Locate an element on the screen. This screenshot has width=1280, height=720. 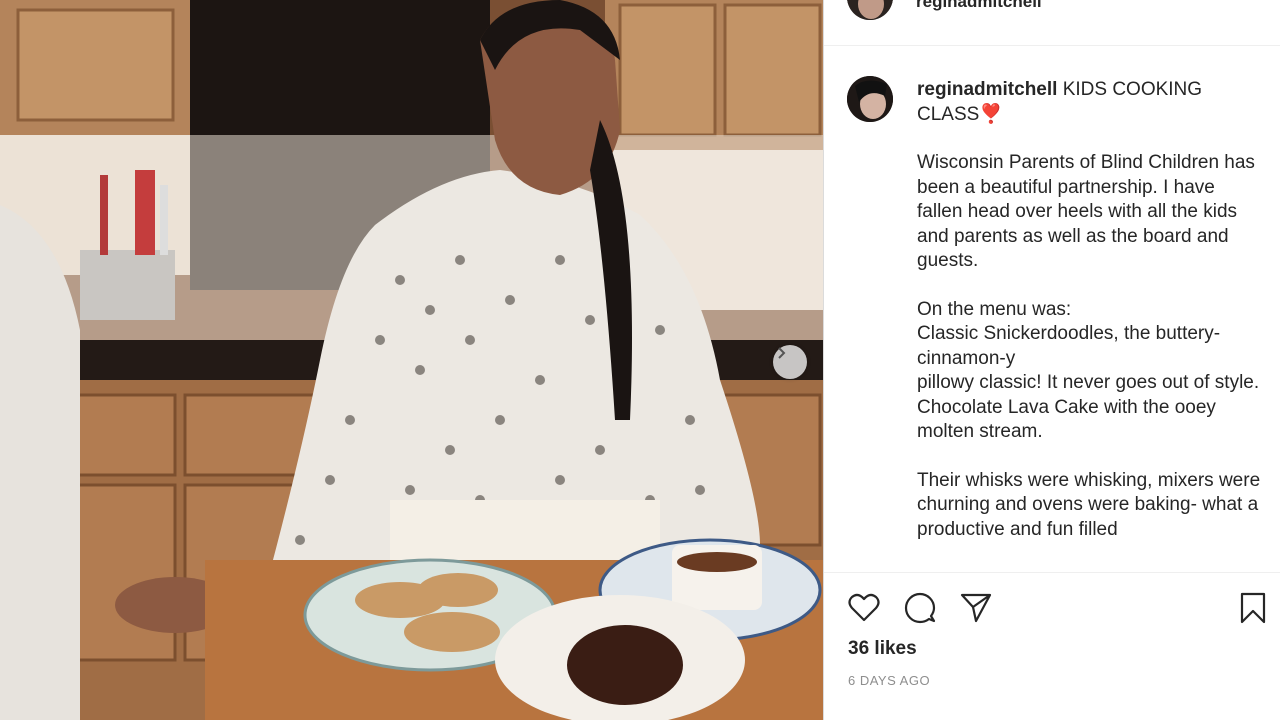
post-actions: 36 likes 6 DAYS AGO is located at coordinates (1052, 646).